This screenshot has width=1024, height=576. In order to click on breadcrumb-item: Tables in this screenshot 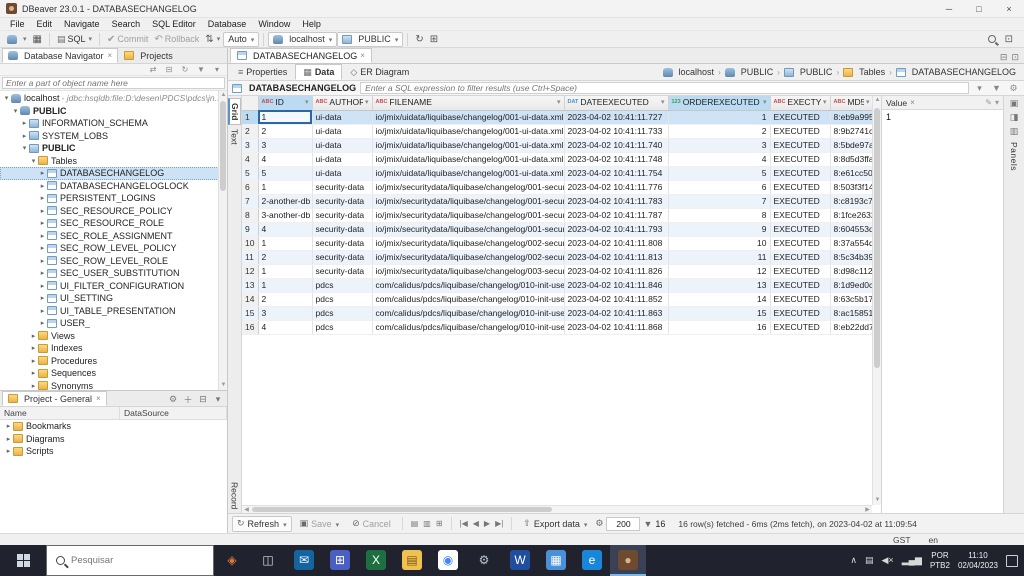, I will do `click(864, 72)`.